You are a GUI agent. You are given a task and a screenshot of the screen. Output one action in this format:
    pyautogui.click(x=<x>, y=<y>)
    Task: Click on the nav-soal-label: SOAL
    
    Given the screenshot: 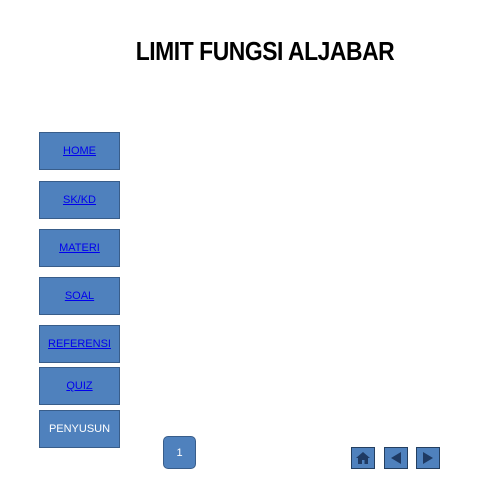 What is the action you would take?
    pyautogui.click(x=79, y=296)
    